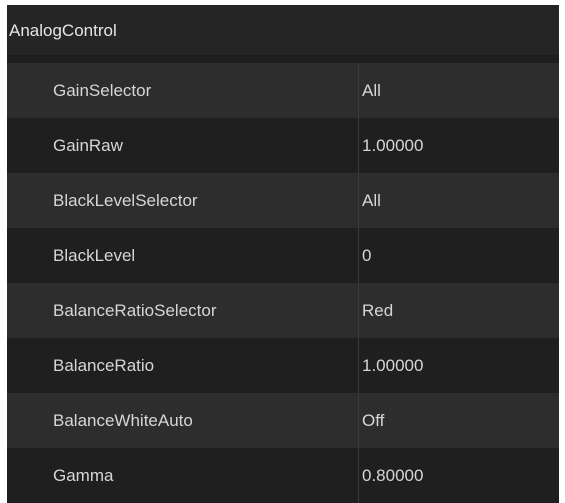 This screenshot has height=503, width=565. What do you see at coordinates (459, 310) in the screenshot?
I see `property-value: Red` at bounding box center [459, 310].